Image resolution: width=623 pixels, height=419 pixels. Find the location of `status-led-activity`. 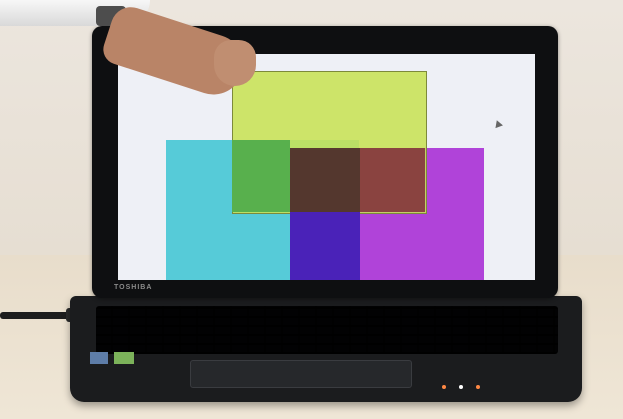

status-led-activity is located at coordinates (461, 387).